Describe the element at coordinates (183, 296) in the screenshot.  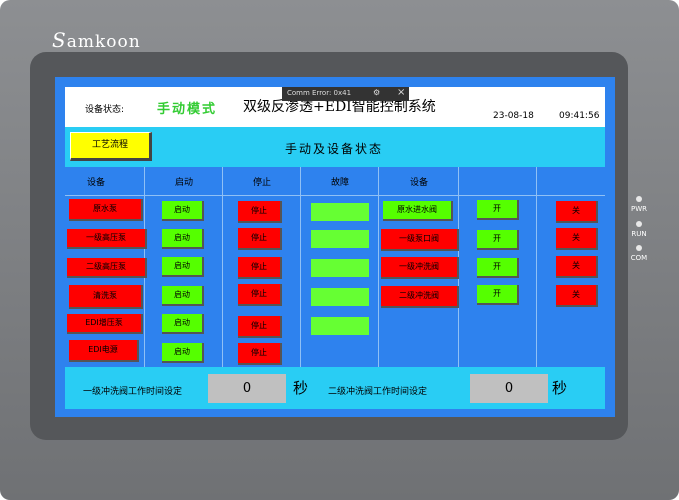
I see `start-button-cleaning-pump: 启动` at that location.